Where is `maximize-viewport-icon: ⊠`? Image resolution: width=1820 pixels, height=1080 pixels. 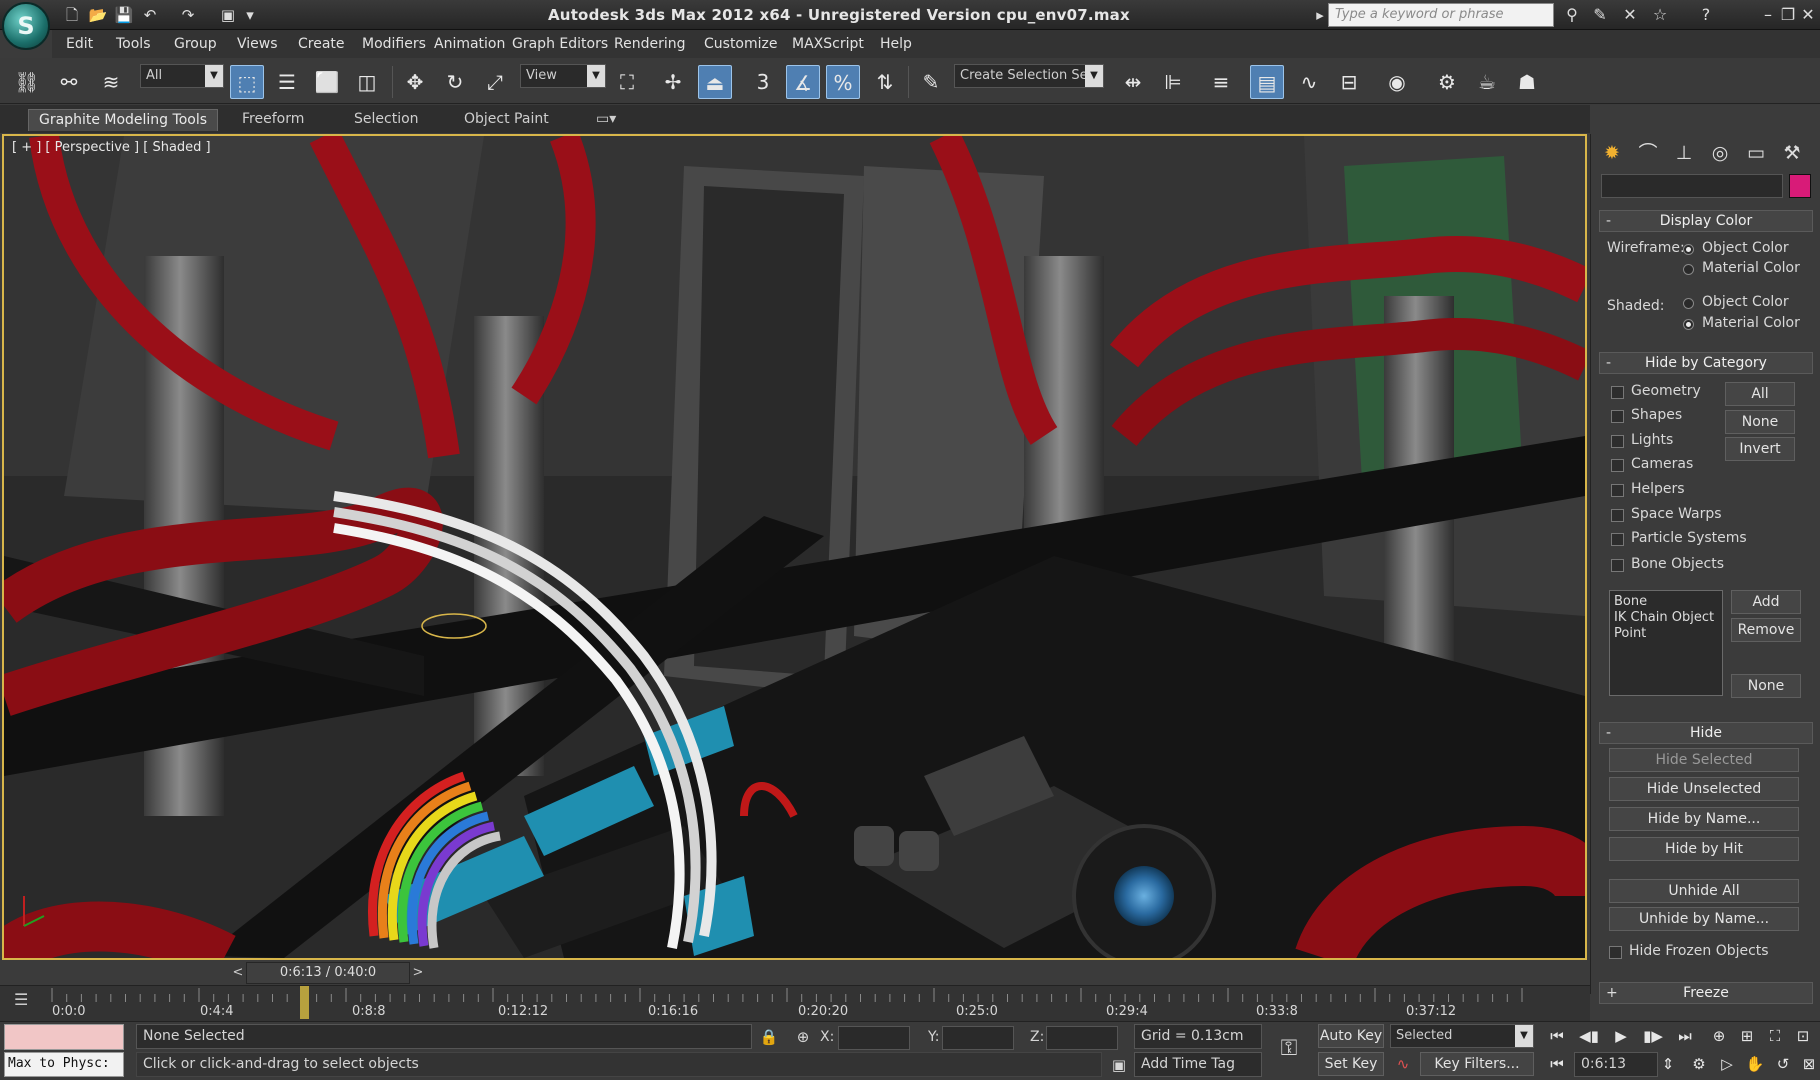 maximize-viewport-icon: ⊠ is located at coordinates (1807, 1064).